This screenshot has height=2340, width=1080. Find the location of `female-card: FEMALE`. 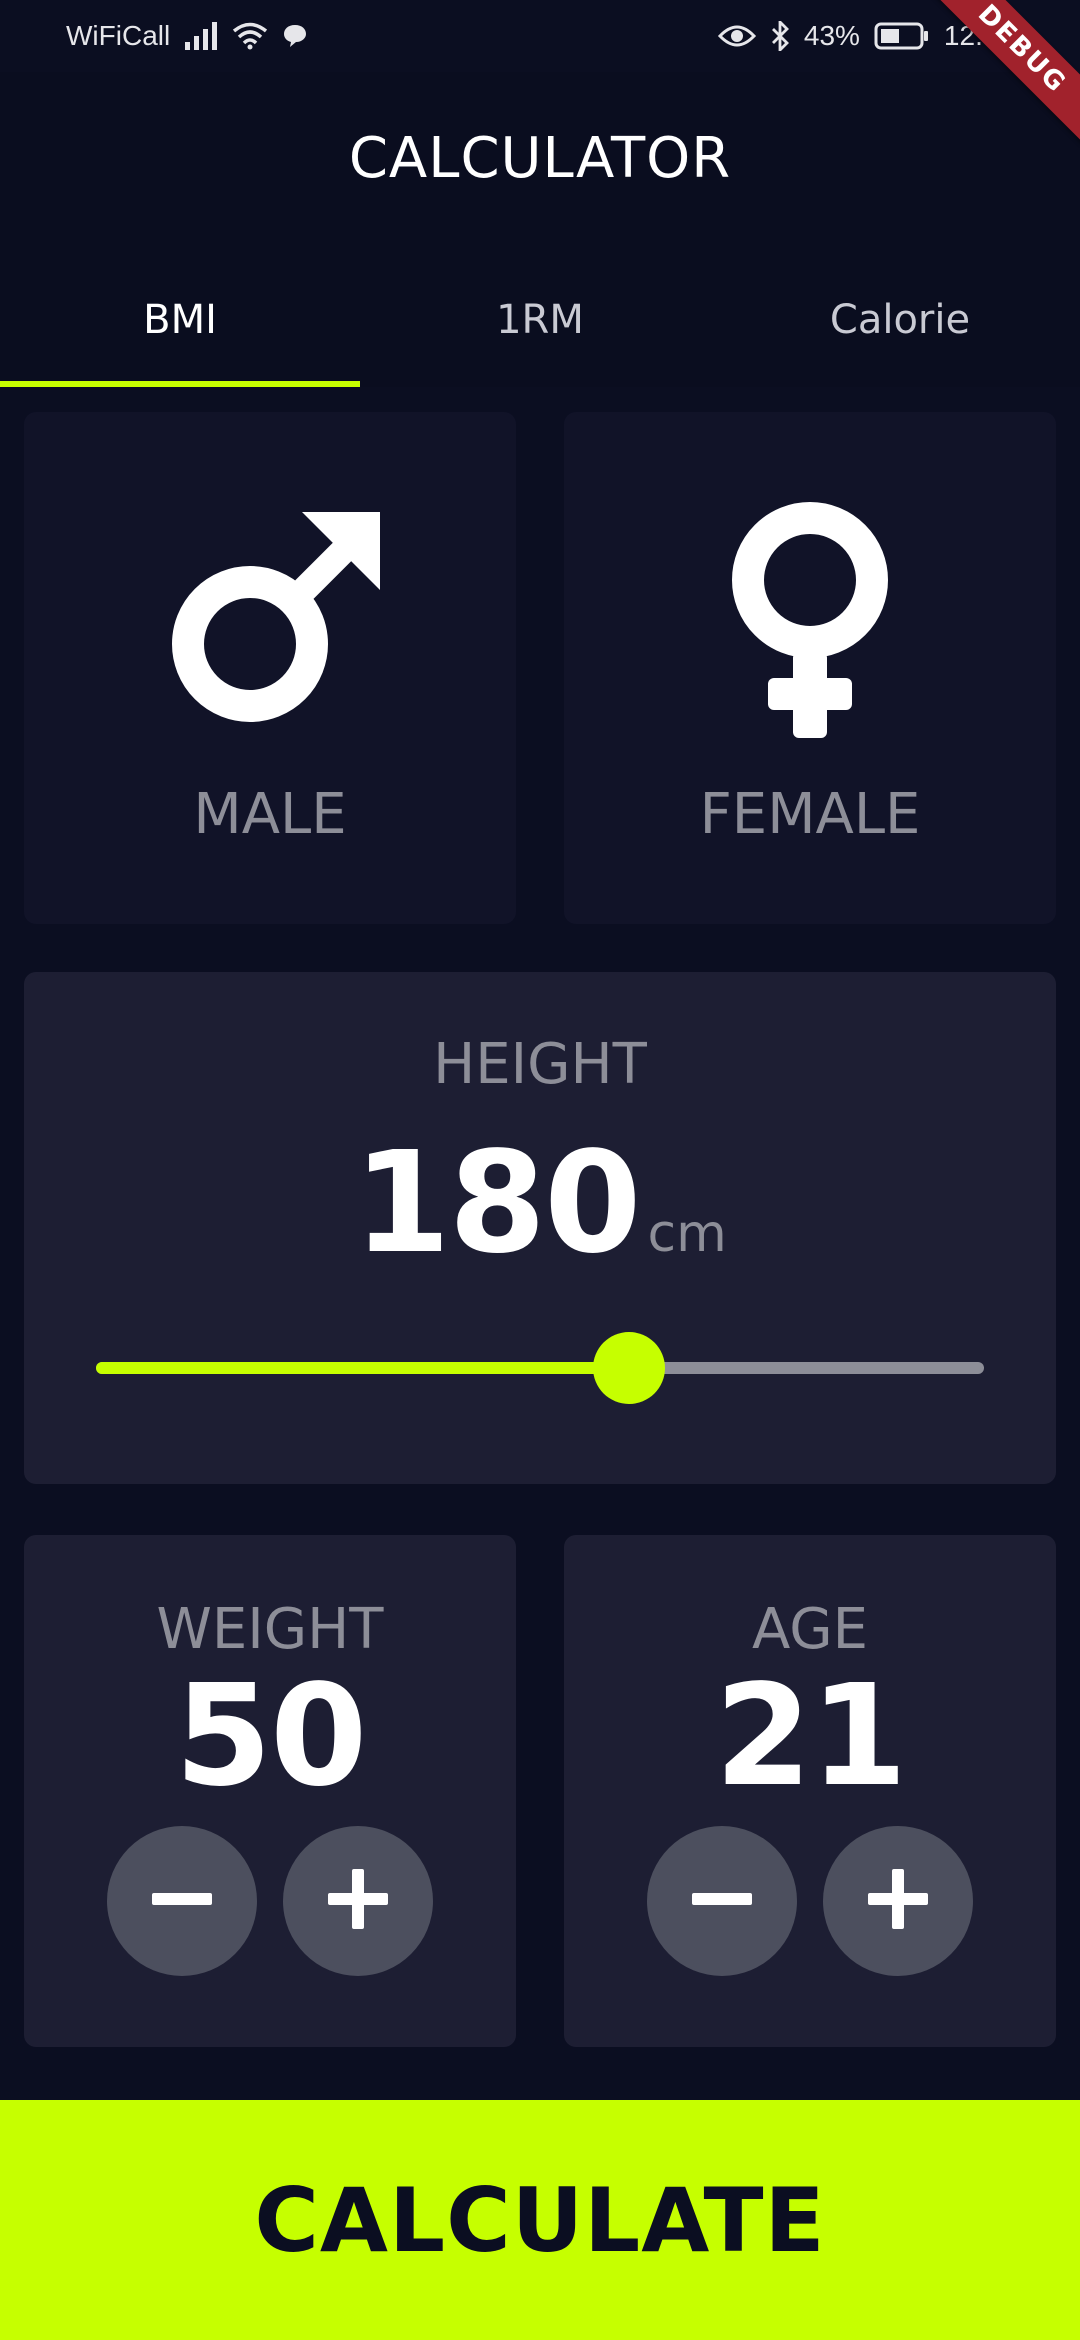

female-card: FEMALE is located at coordinates (810, 668).